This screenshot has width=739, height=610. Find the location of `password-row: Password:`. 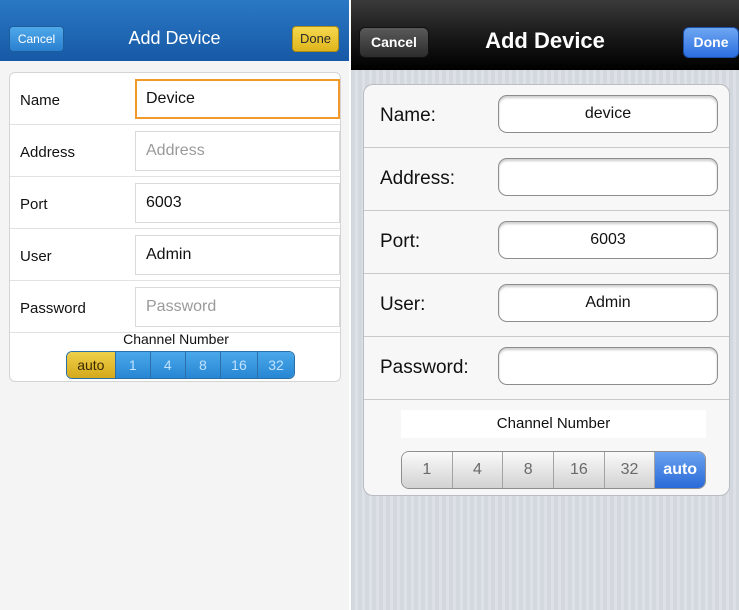

password-row: Password: is located at coordinates (546, 368).